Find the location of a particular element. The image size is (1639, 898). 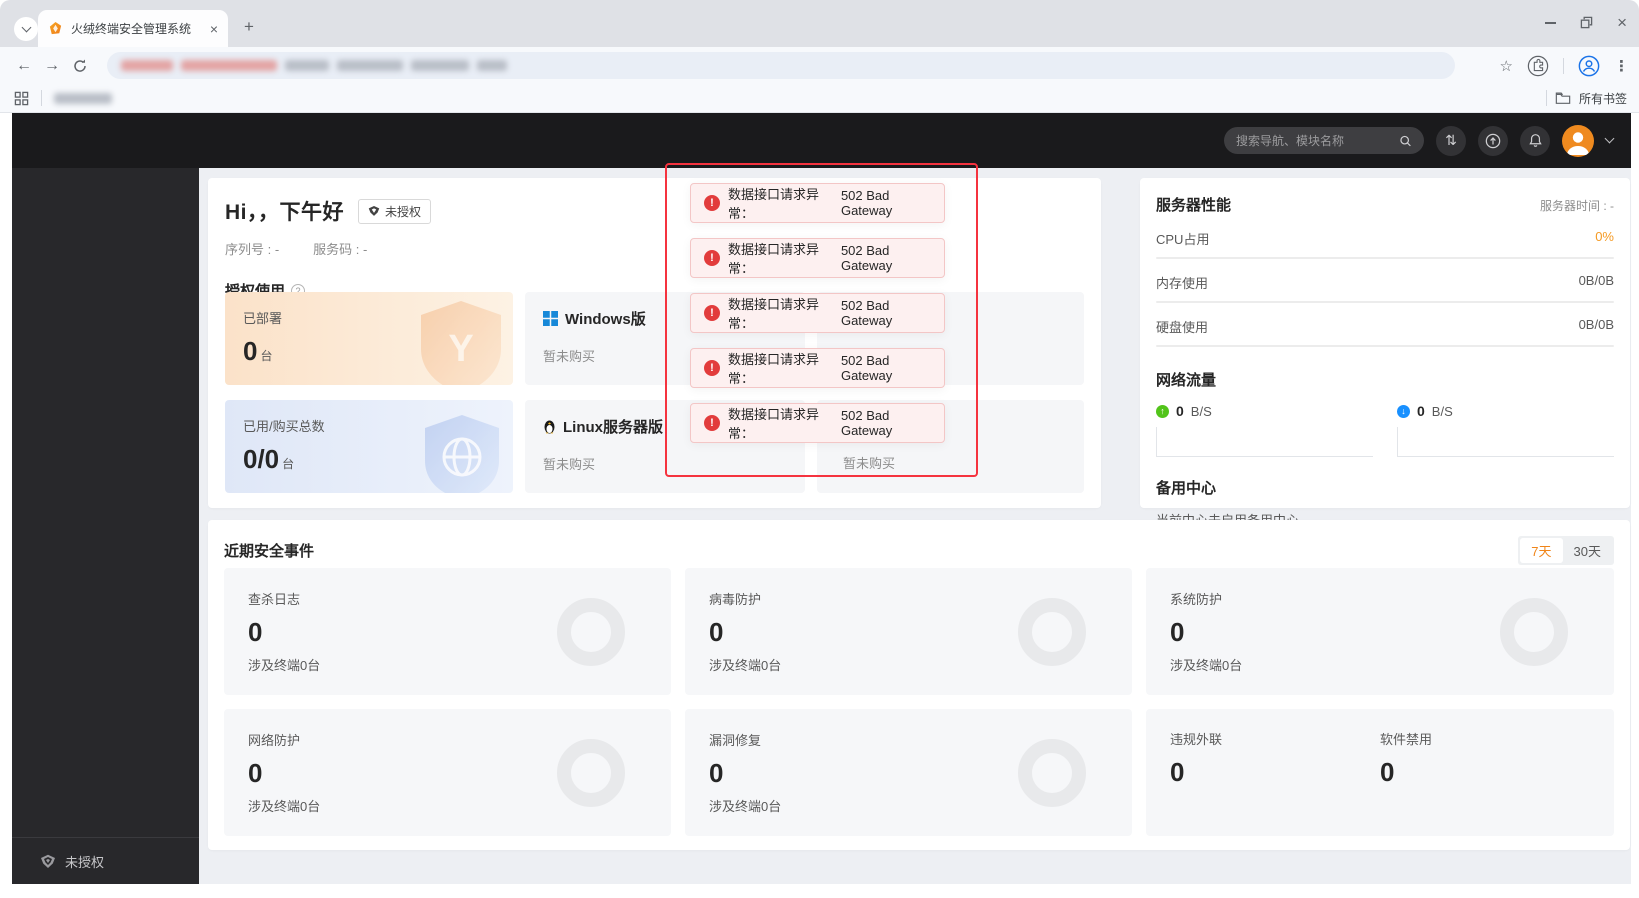

cpu-value: 0% is located at coordinates (1604, 236).